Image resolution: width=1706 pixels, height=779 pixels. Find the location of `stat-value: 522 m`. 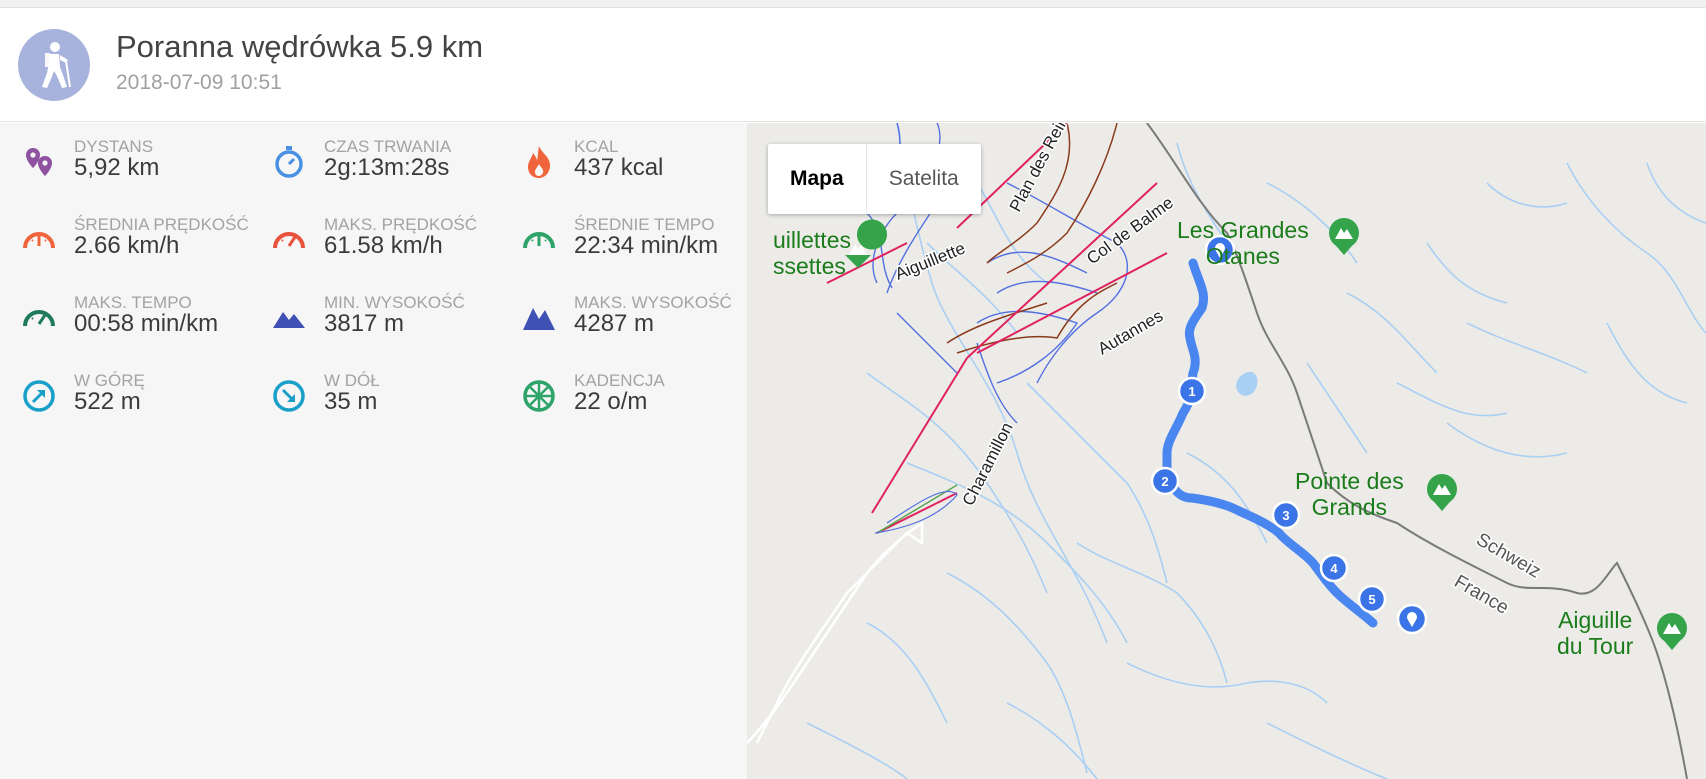

stat-value: 522 m is located at coordinates (107, 401).